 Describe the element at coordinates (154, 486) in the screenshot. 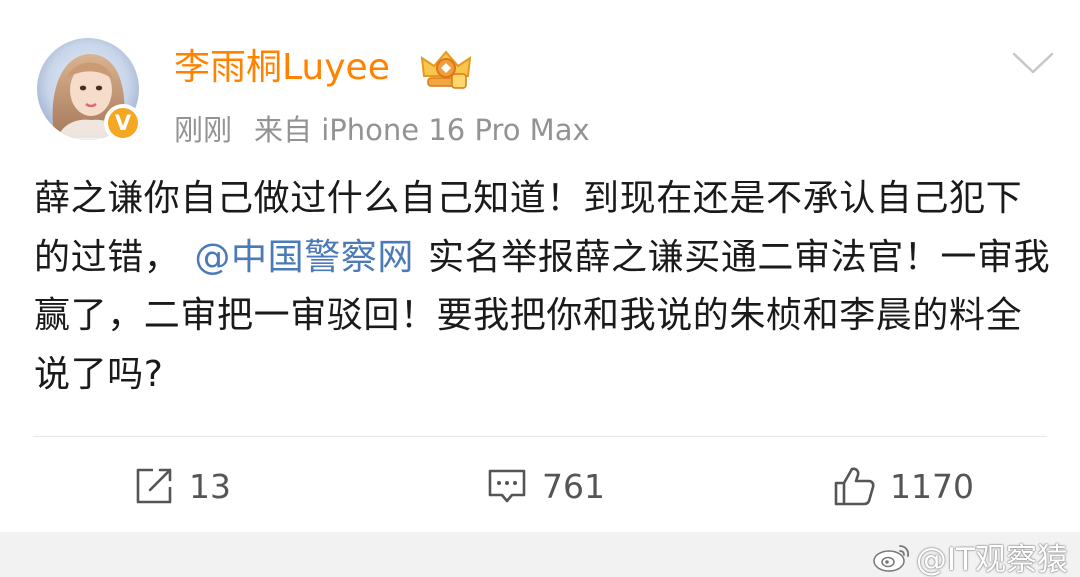

I see `repost-icon` at that location.